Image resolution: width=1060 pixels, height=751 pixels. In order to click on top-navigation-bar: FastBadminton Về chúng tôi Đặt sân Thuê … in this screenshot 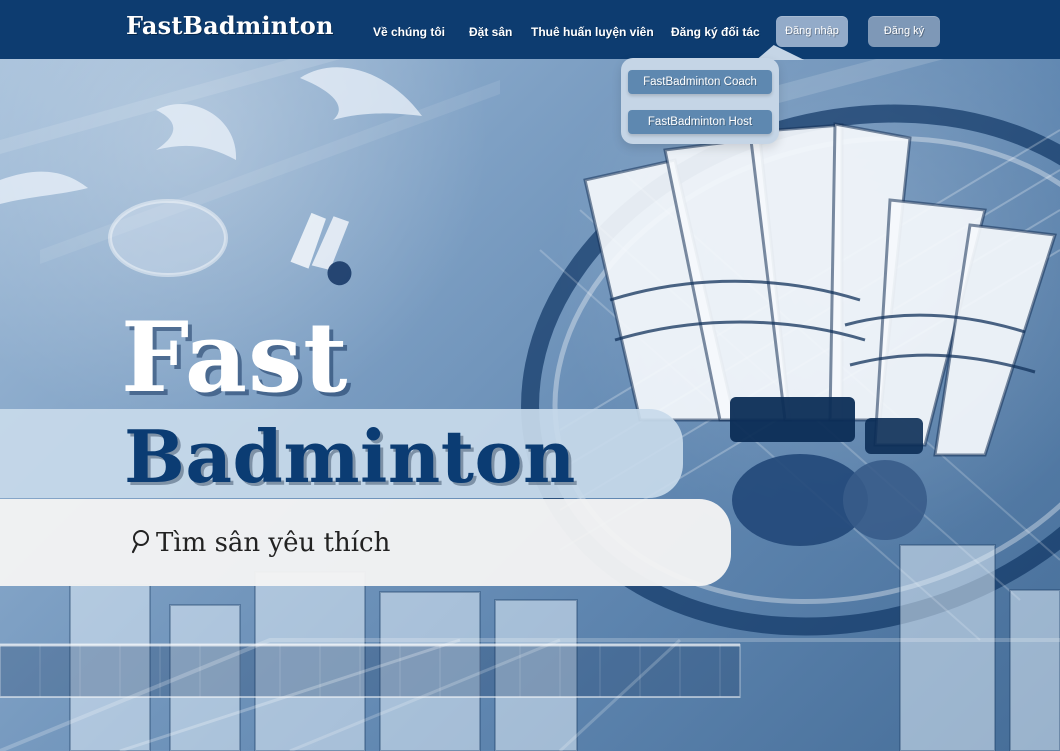, I will do `click(530, 29)`.